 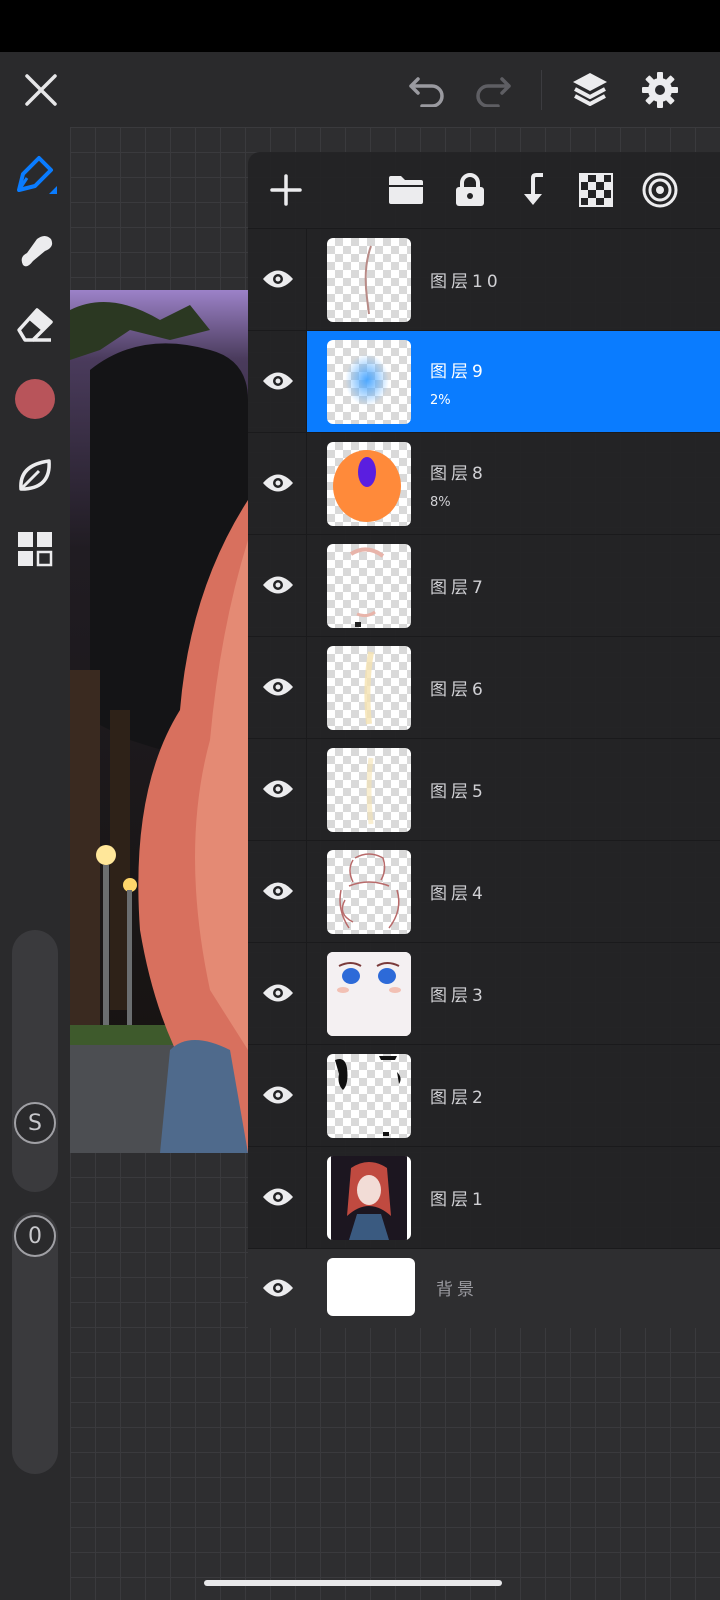 What do you see at coordinates (458, 1098) in the screenshot?
I see `layer-name: 图层2` at bounding box center [458, 1098].